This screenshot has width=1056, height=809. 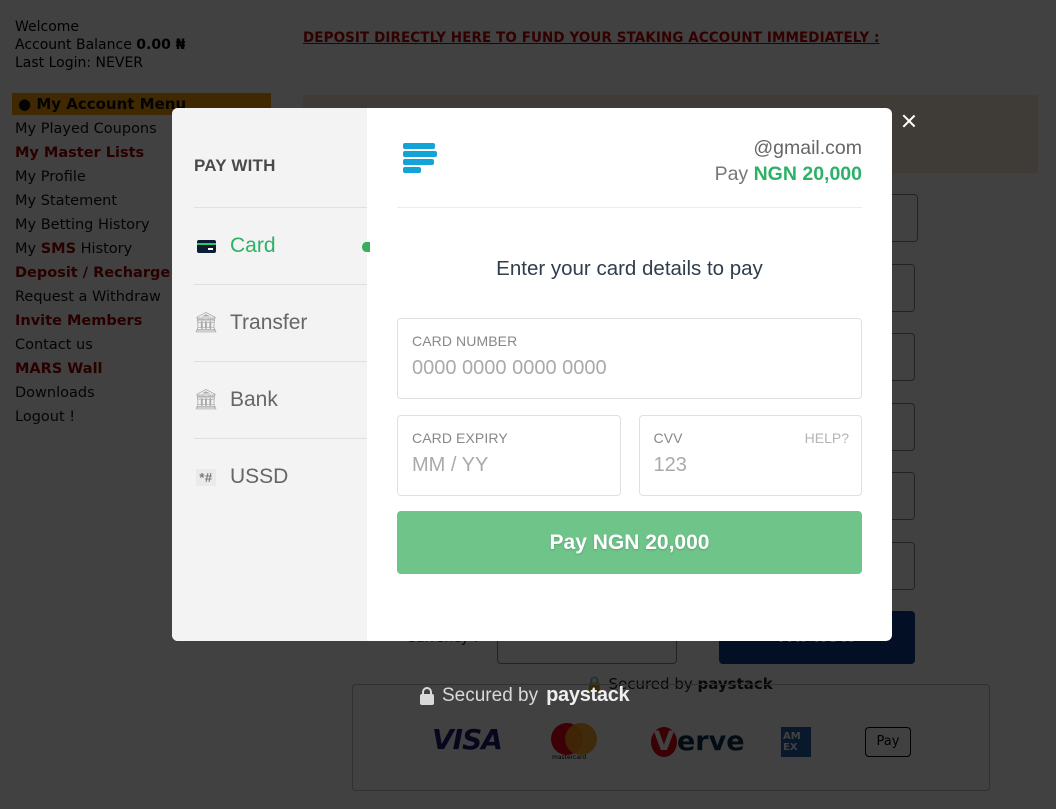 What do you see at coordinates (747, 465) in the screenshot?
I see `cvv-input` at bounding box center [747, 465].